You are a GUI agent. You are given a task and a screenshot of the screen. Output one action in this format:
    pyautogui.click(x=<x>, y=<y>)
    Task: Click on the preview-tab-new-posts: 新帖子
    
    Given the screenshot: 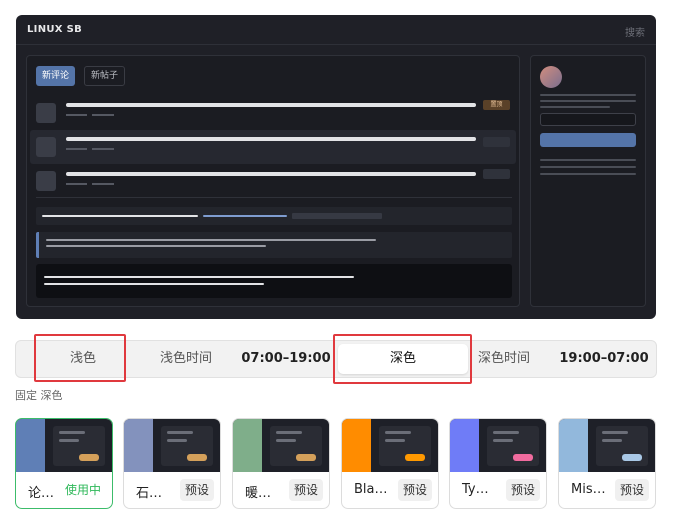 What is the action you would take?
    pyautogui.click(x=105, y=76)
    